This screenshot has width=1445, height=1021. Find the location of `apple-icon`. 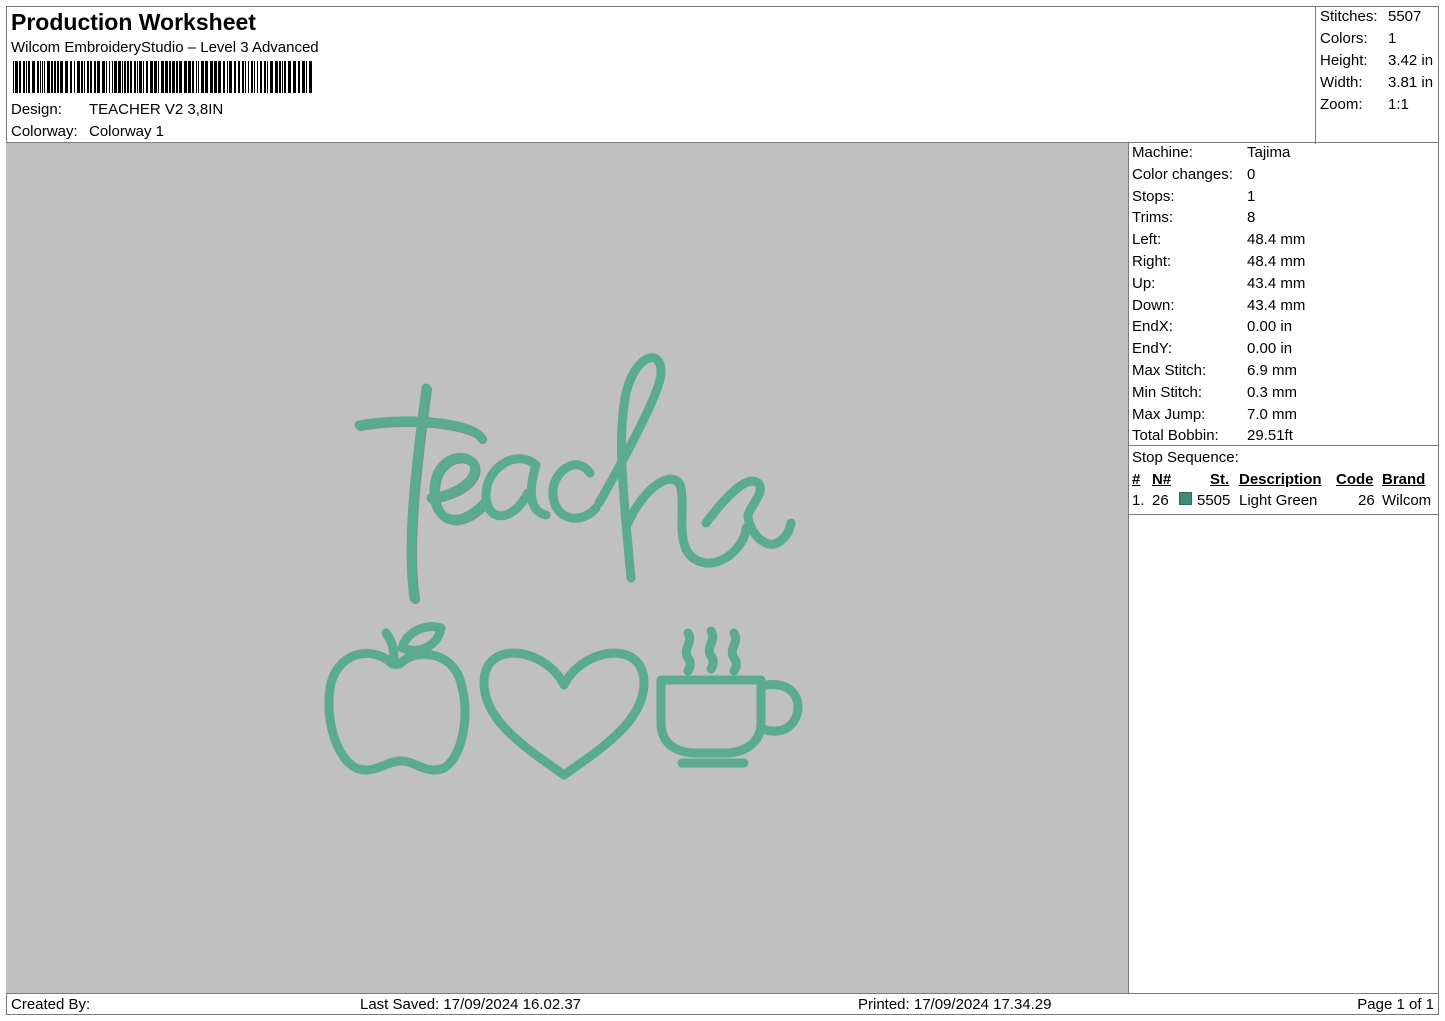

apple-icon is located at coordinates (397, 698).